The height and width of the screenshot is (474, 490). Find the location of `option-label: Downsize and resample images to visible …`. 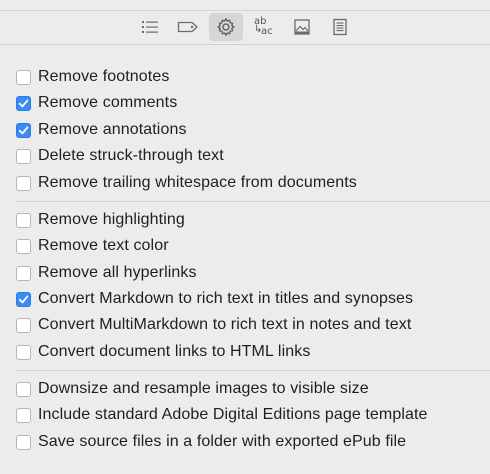

option-label: Downsize and resample images to visible … is located at coordinates (203, 388).